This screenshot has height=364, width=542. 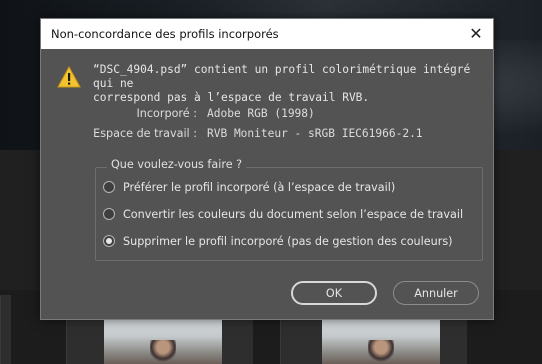 I want to click on cancel-button: Annuler, so click(x=436, y=293).